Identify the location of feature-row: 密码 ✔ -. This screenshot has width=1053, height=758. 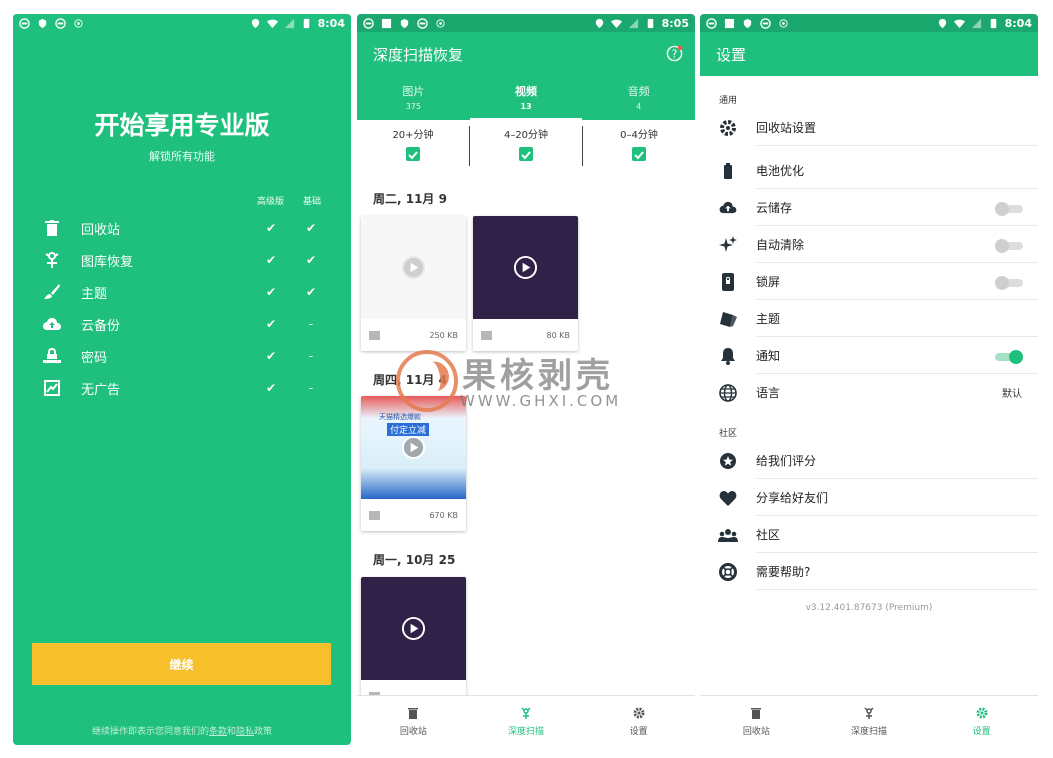
(186, 356).